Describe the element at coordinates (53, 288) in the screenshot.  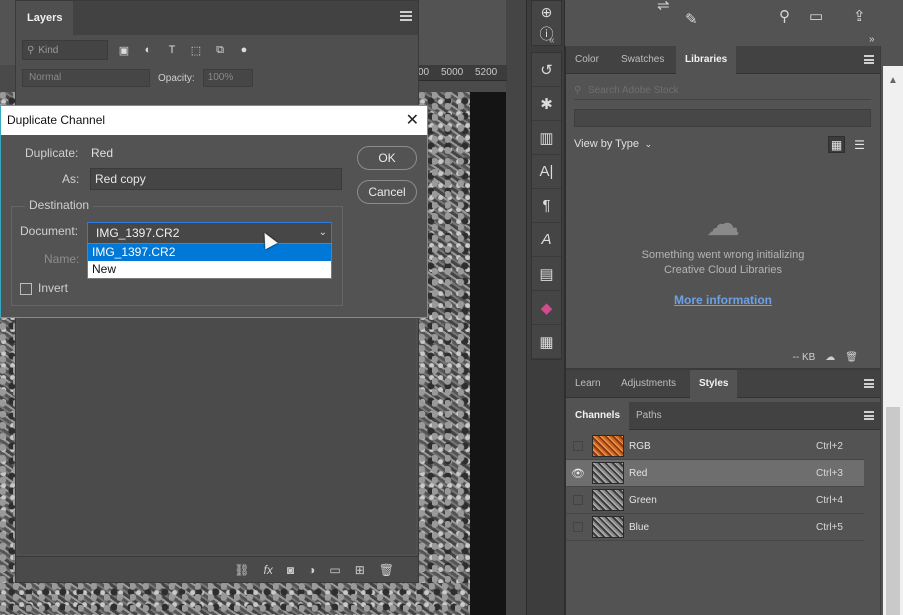
I see `invert-label: Invert` at that location.